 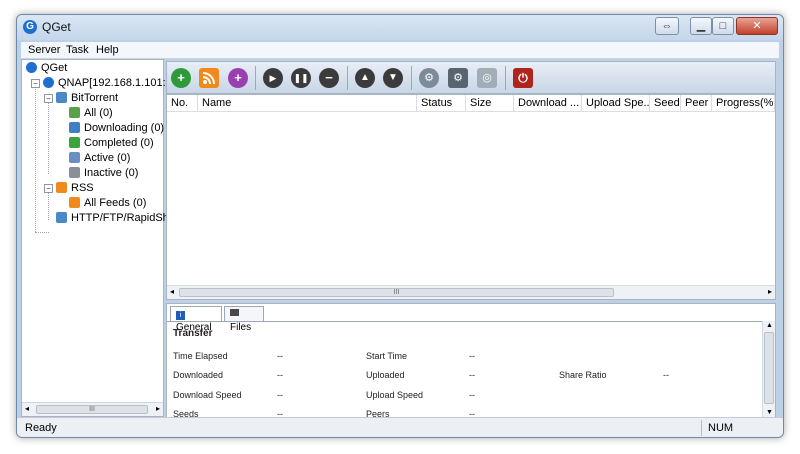 I want to click on uploaded-label: Uploaded, so click(x=385, y=375).